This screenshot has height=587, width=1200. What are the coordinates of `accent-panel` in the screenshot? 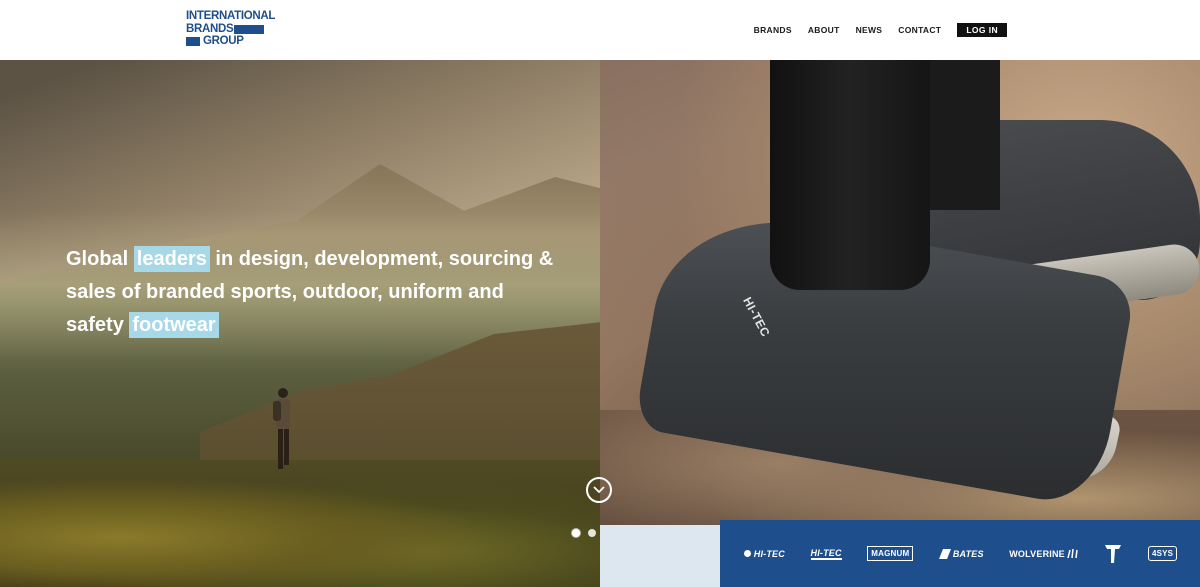 It's located at (660, 556).